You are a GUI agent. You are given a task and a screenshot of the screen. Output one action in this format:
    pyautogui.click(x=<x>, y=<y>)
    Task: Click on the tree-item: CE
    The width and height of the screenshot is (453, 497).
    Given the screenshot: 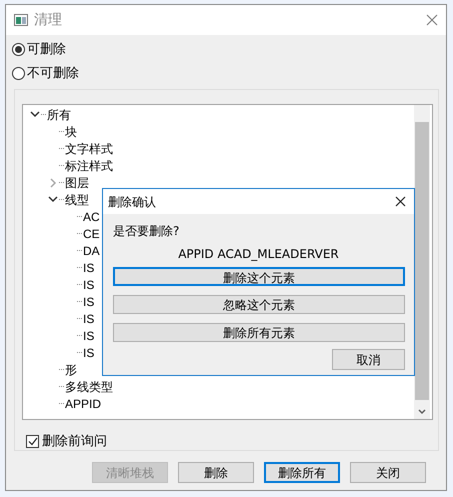 What is the action you would take?
    pyautogui.click(x=91, y=233)
    